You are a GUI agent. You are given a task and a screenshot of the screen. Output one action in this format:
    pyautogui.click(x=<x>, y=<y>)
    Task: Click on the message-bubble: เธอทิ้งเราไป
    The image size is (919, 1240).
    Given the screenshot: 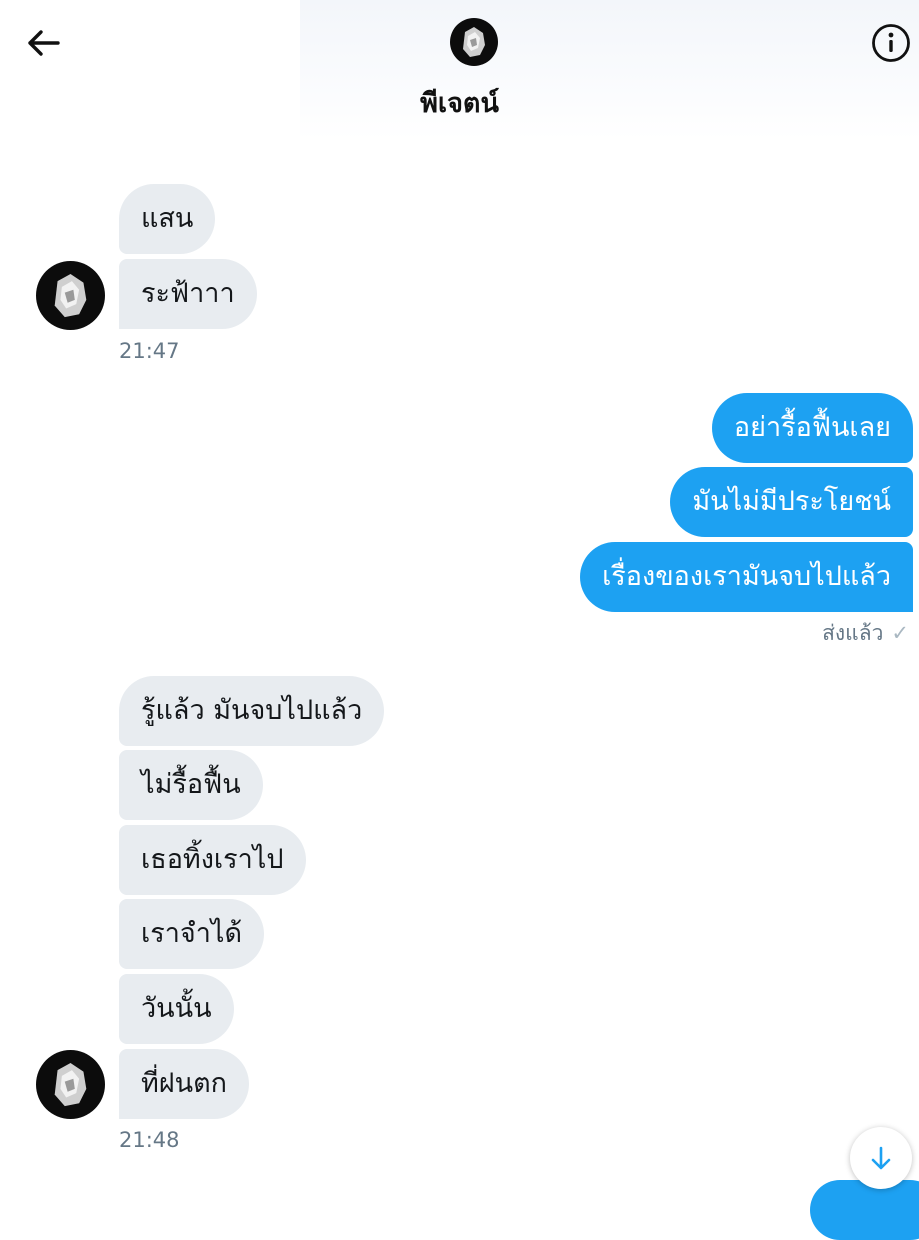 What is the action you would take?
    pyautogui.click(x=212, y=860)
    